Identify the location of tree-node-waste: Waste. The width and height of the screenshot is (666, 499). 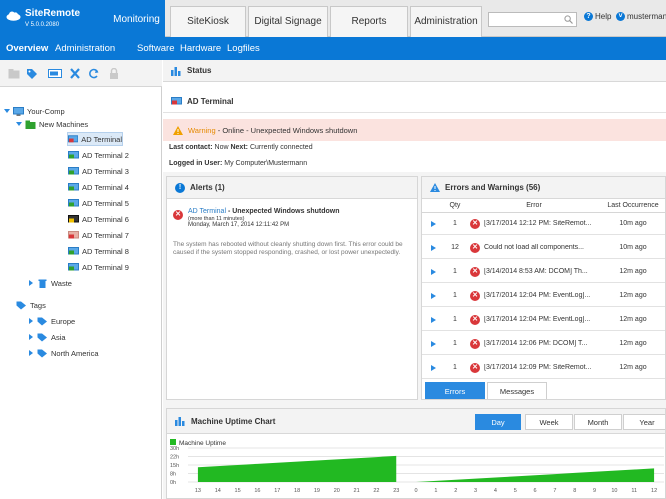
(50, 283).